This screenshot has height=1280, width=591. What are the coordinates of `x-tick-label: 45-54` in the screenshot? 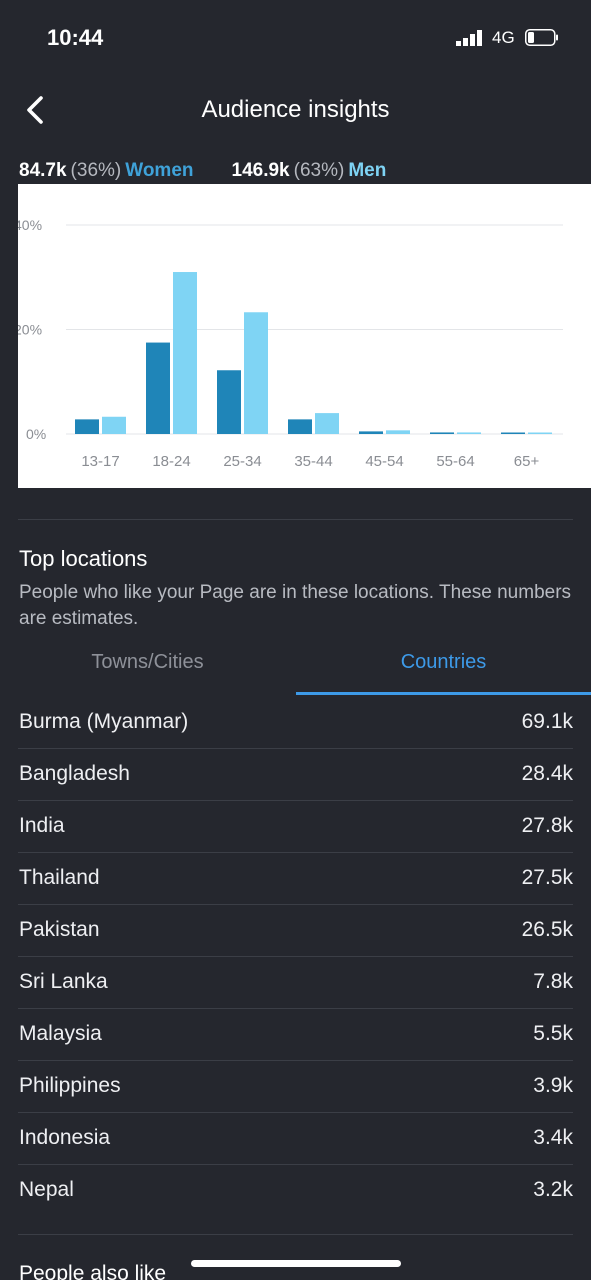 It's located at (384, 461).